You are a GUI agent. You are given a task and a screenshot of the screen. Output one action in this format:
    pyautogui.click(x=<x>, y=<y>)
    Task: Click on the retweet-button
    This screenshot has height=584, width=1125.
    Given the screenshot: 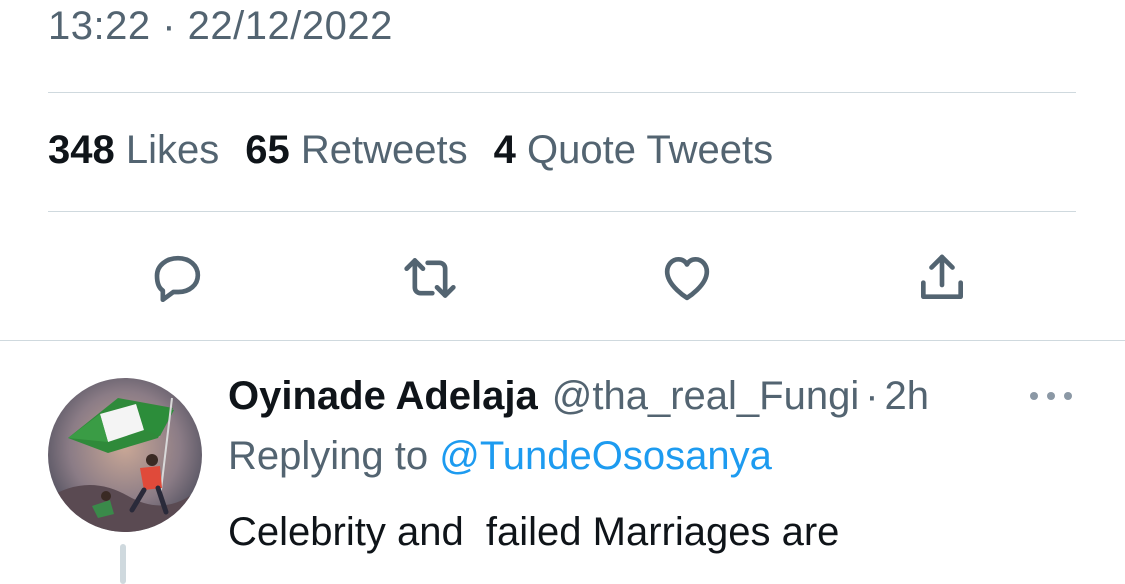 What is the action you would take?
    pyautogui.click(x=430, y=278)
    